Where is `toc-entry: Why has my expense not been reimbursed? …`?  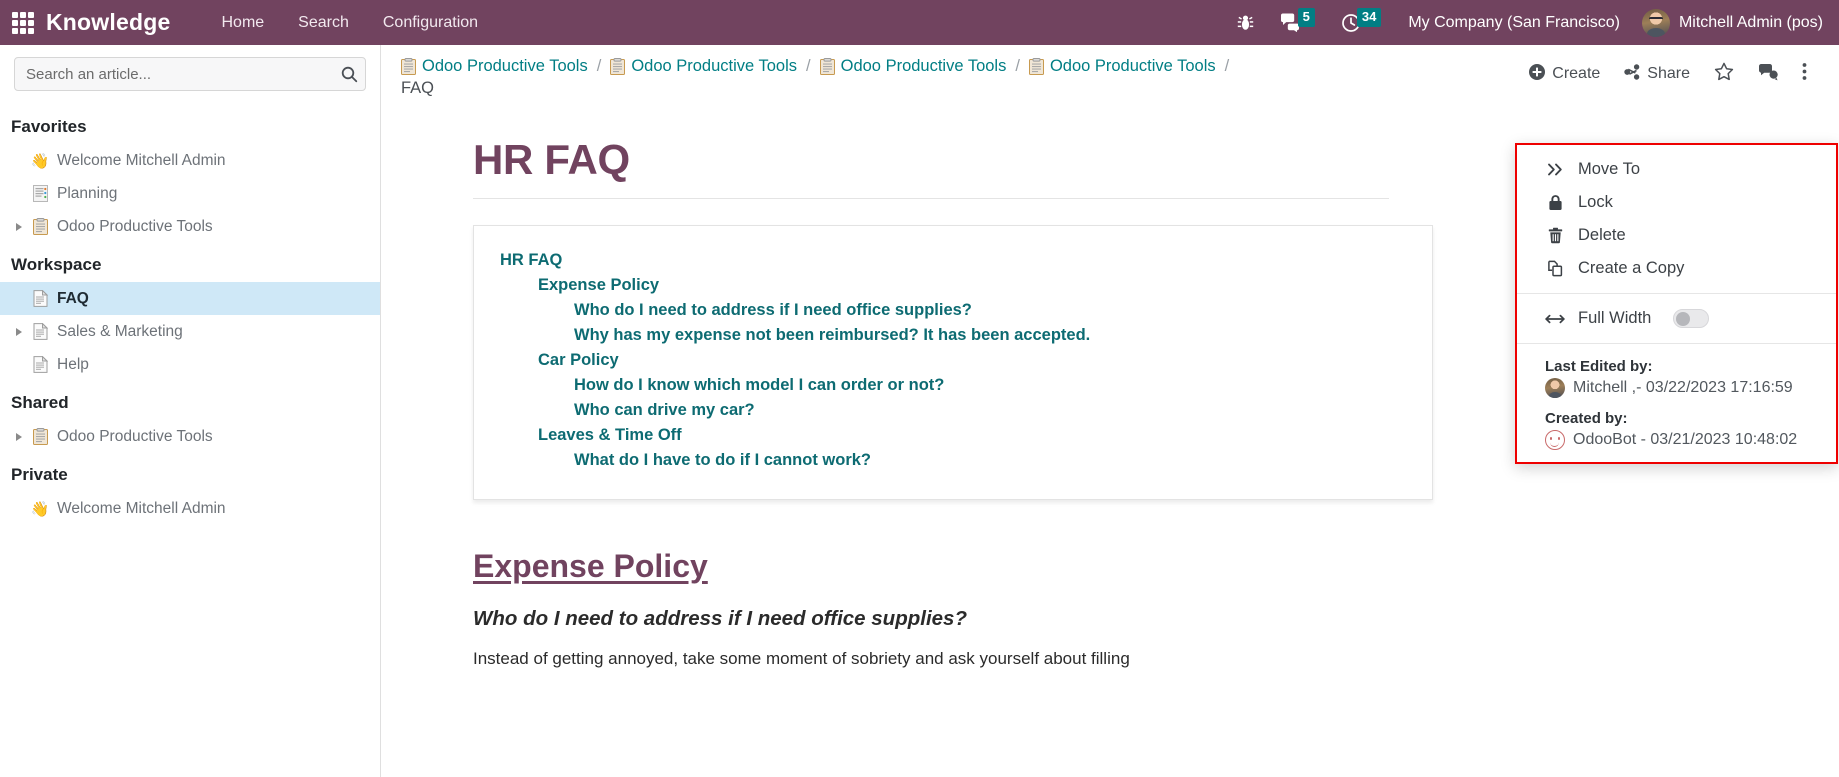 toc-entry: Why has my expense not been reimbursed? … is located at coordinates (953, 335).